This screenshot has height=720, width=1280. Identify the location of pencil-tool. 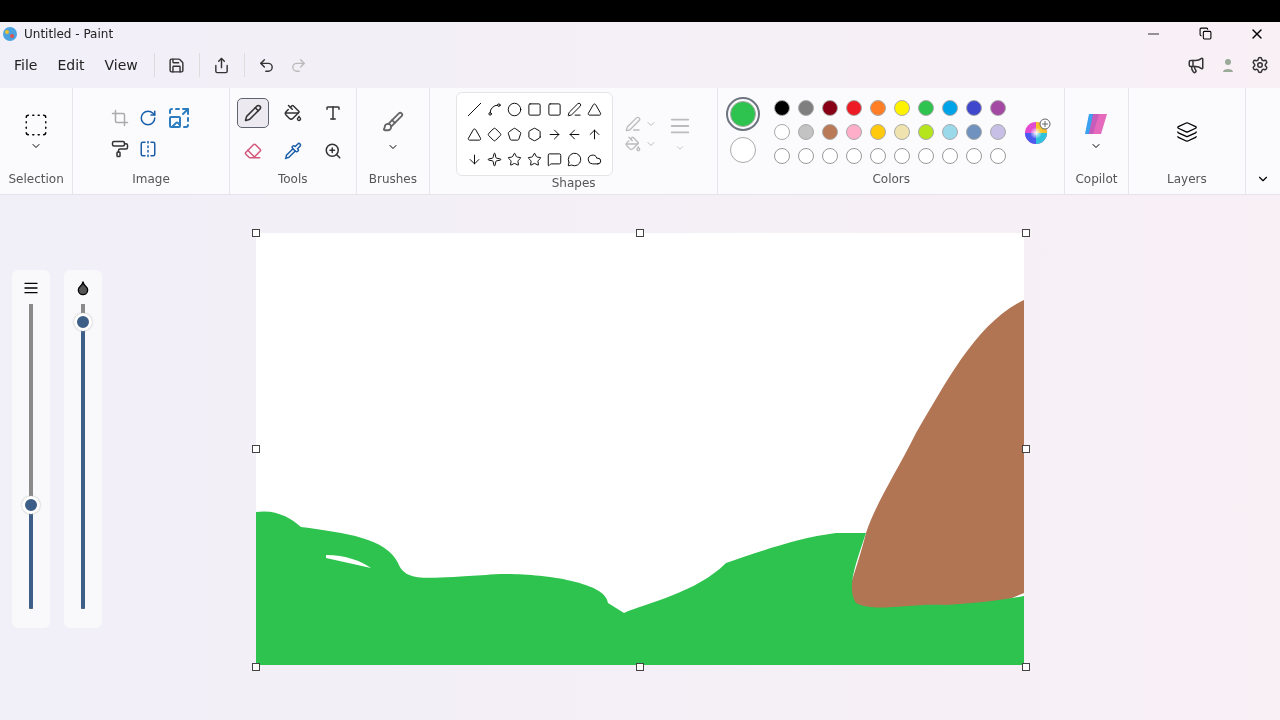
(252, 113).